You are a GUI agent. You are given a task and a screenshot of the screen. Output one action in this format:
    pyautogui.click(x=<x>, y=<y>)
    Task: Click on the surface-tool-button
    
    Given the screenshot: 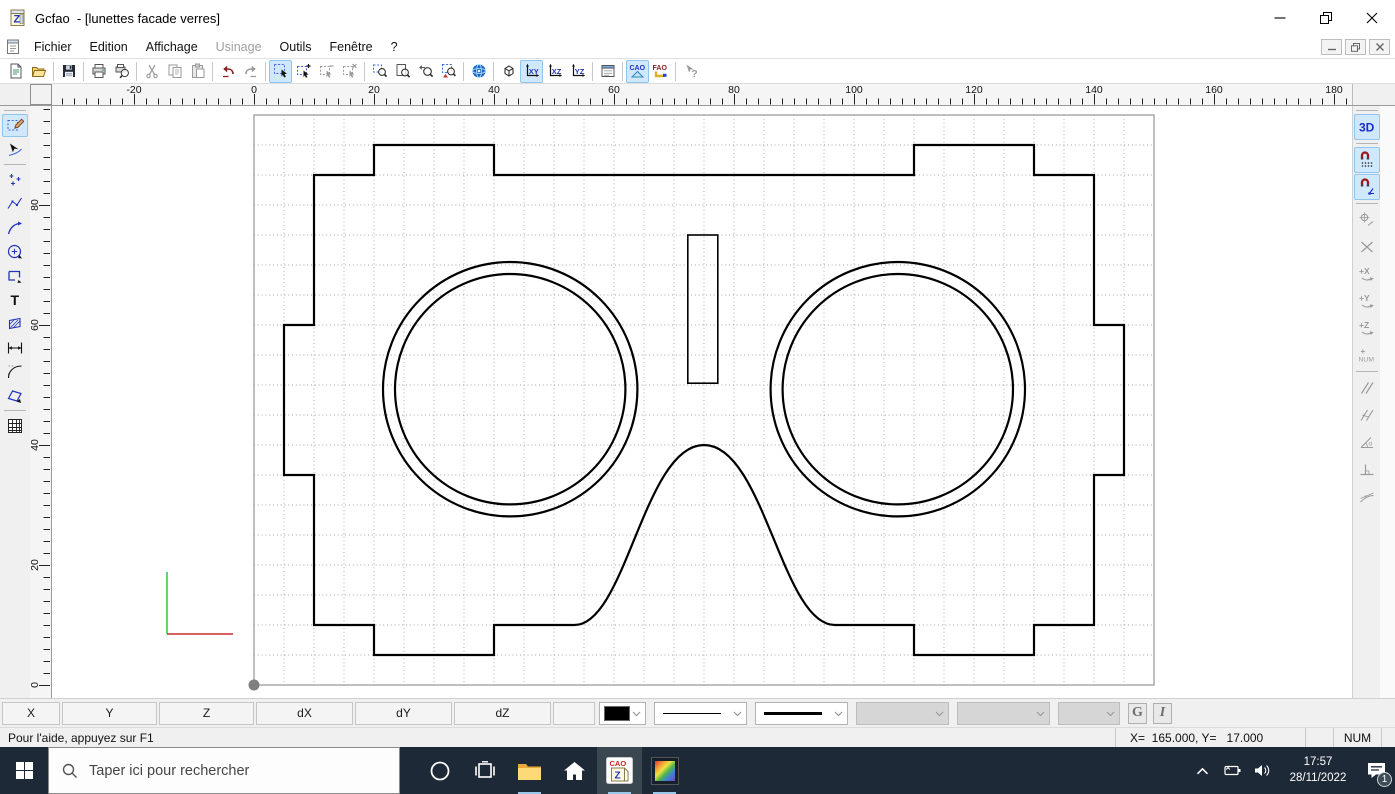 What is the action you would take?
    pyautogui.click(x=15, y=395)
    